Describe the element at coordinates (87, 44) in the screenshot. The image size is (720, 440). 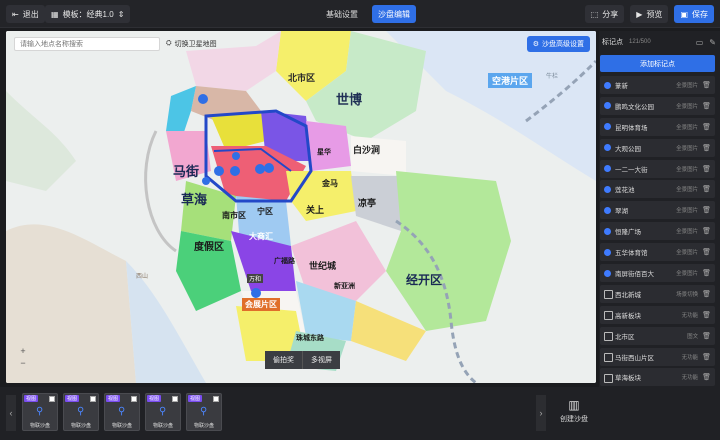
I see `map-search-input` at that location.